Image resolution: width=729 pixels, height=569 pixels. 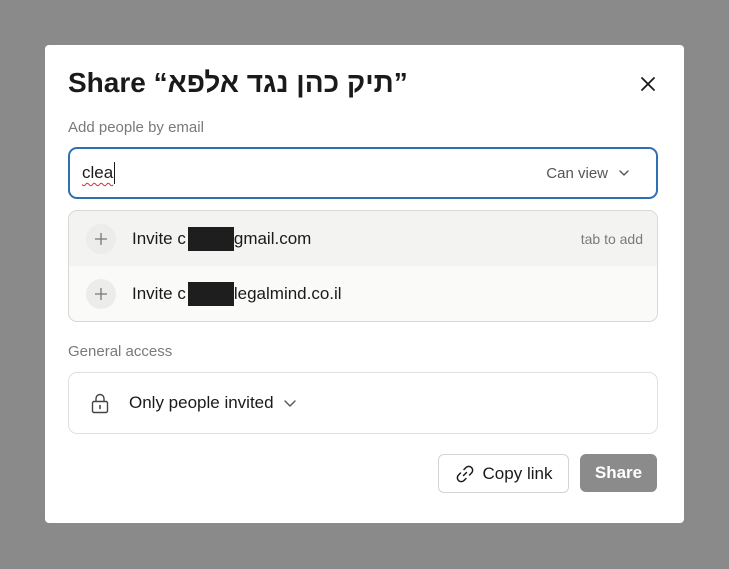 I want to click on suggestion-label: Invite c legalmind.co.il, so click(x=237, y=293).